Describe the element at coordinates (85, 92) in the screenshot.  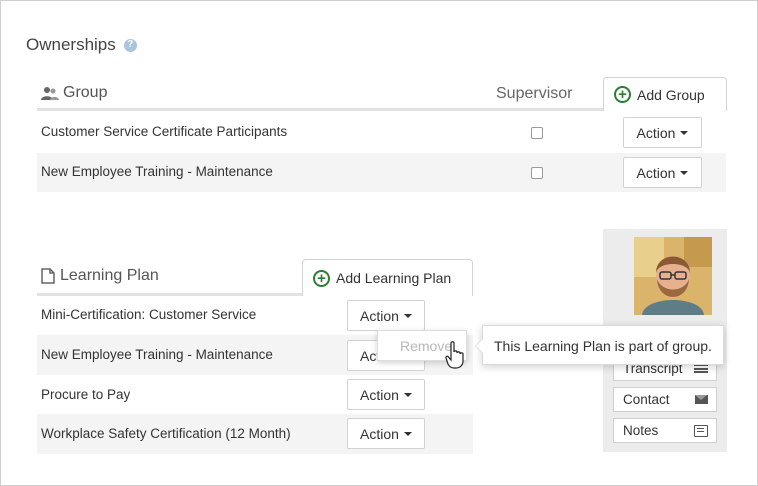
I see `group-header-label: Group` at that location.